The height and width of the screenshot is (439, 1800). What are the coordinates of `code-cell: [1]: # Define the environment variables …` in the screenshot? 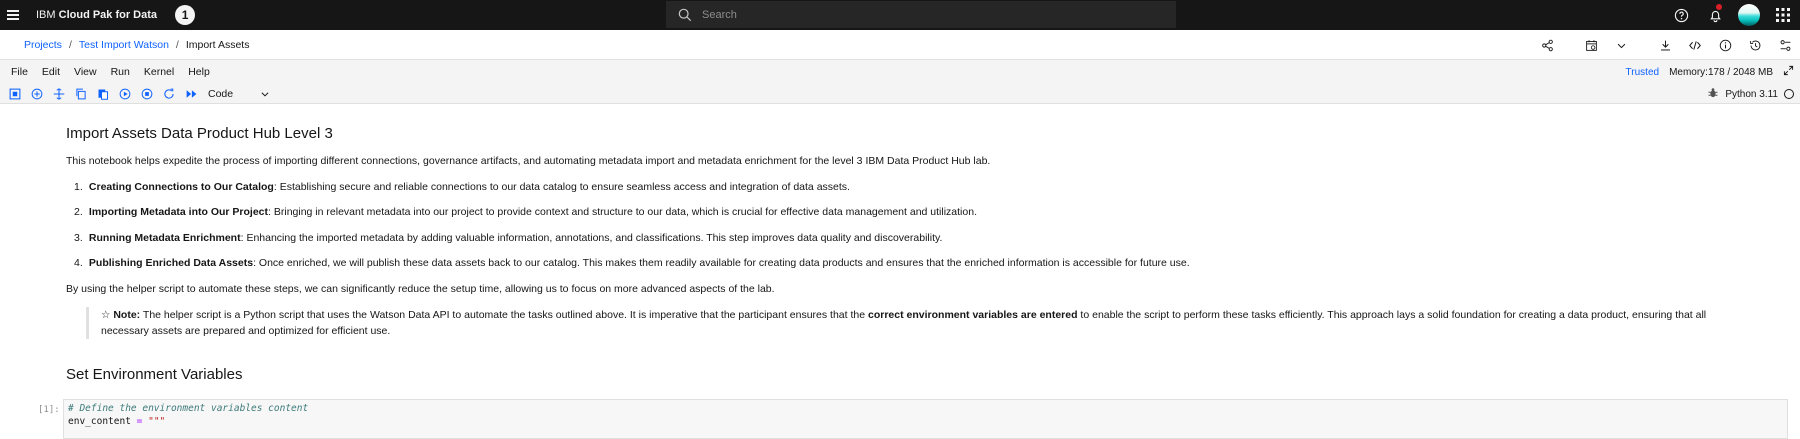 It's located at (900, 416).